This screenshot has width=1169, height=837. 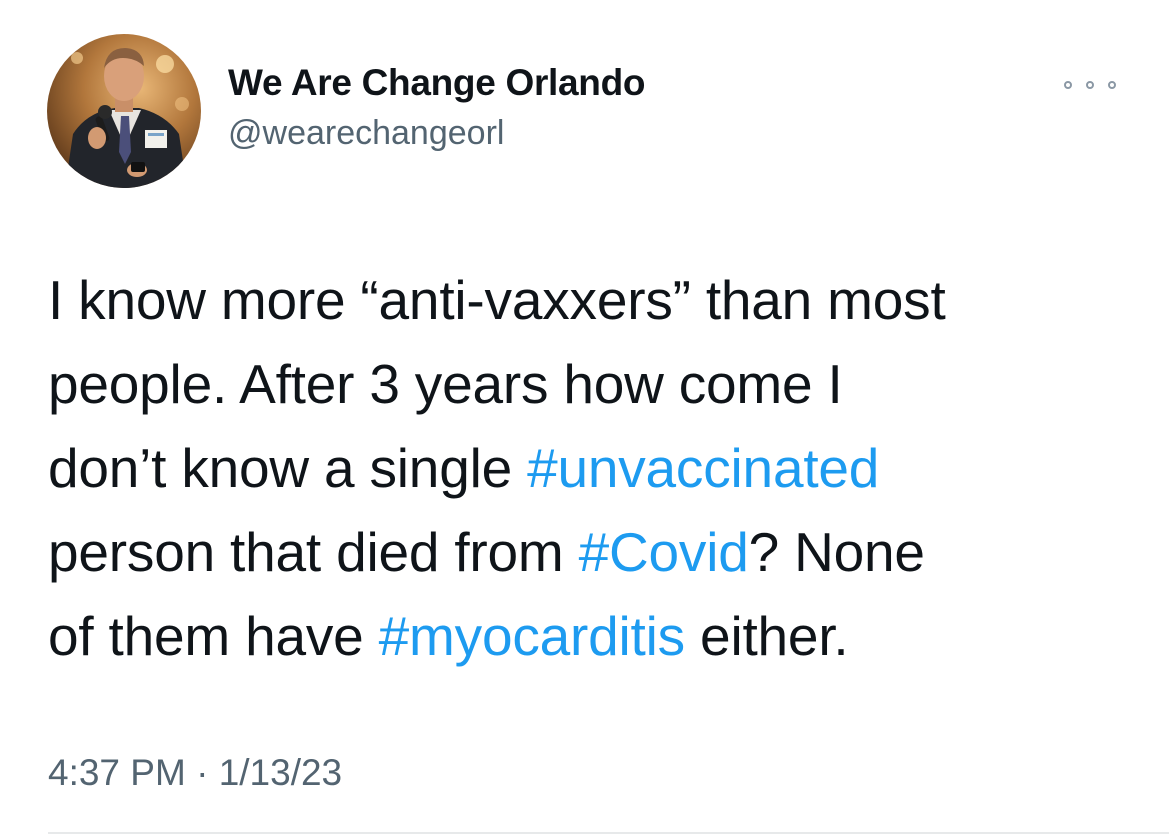 I want to click on tweet-text-line: of them have #myocarditis either., so click(x=593, y=636).